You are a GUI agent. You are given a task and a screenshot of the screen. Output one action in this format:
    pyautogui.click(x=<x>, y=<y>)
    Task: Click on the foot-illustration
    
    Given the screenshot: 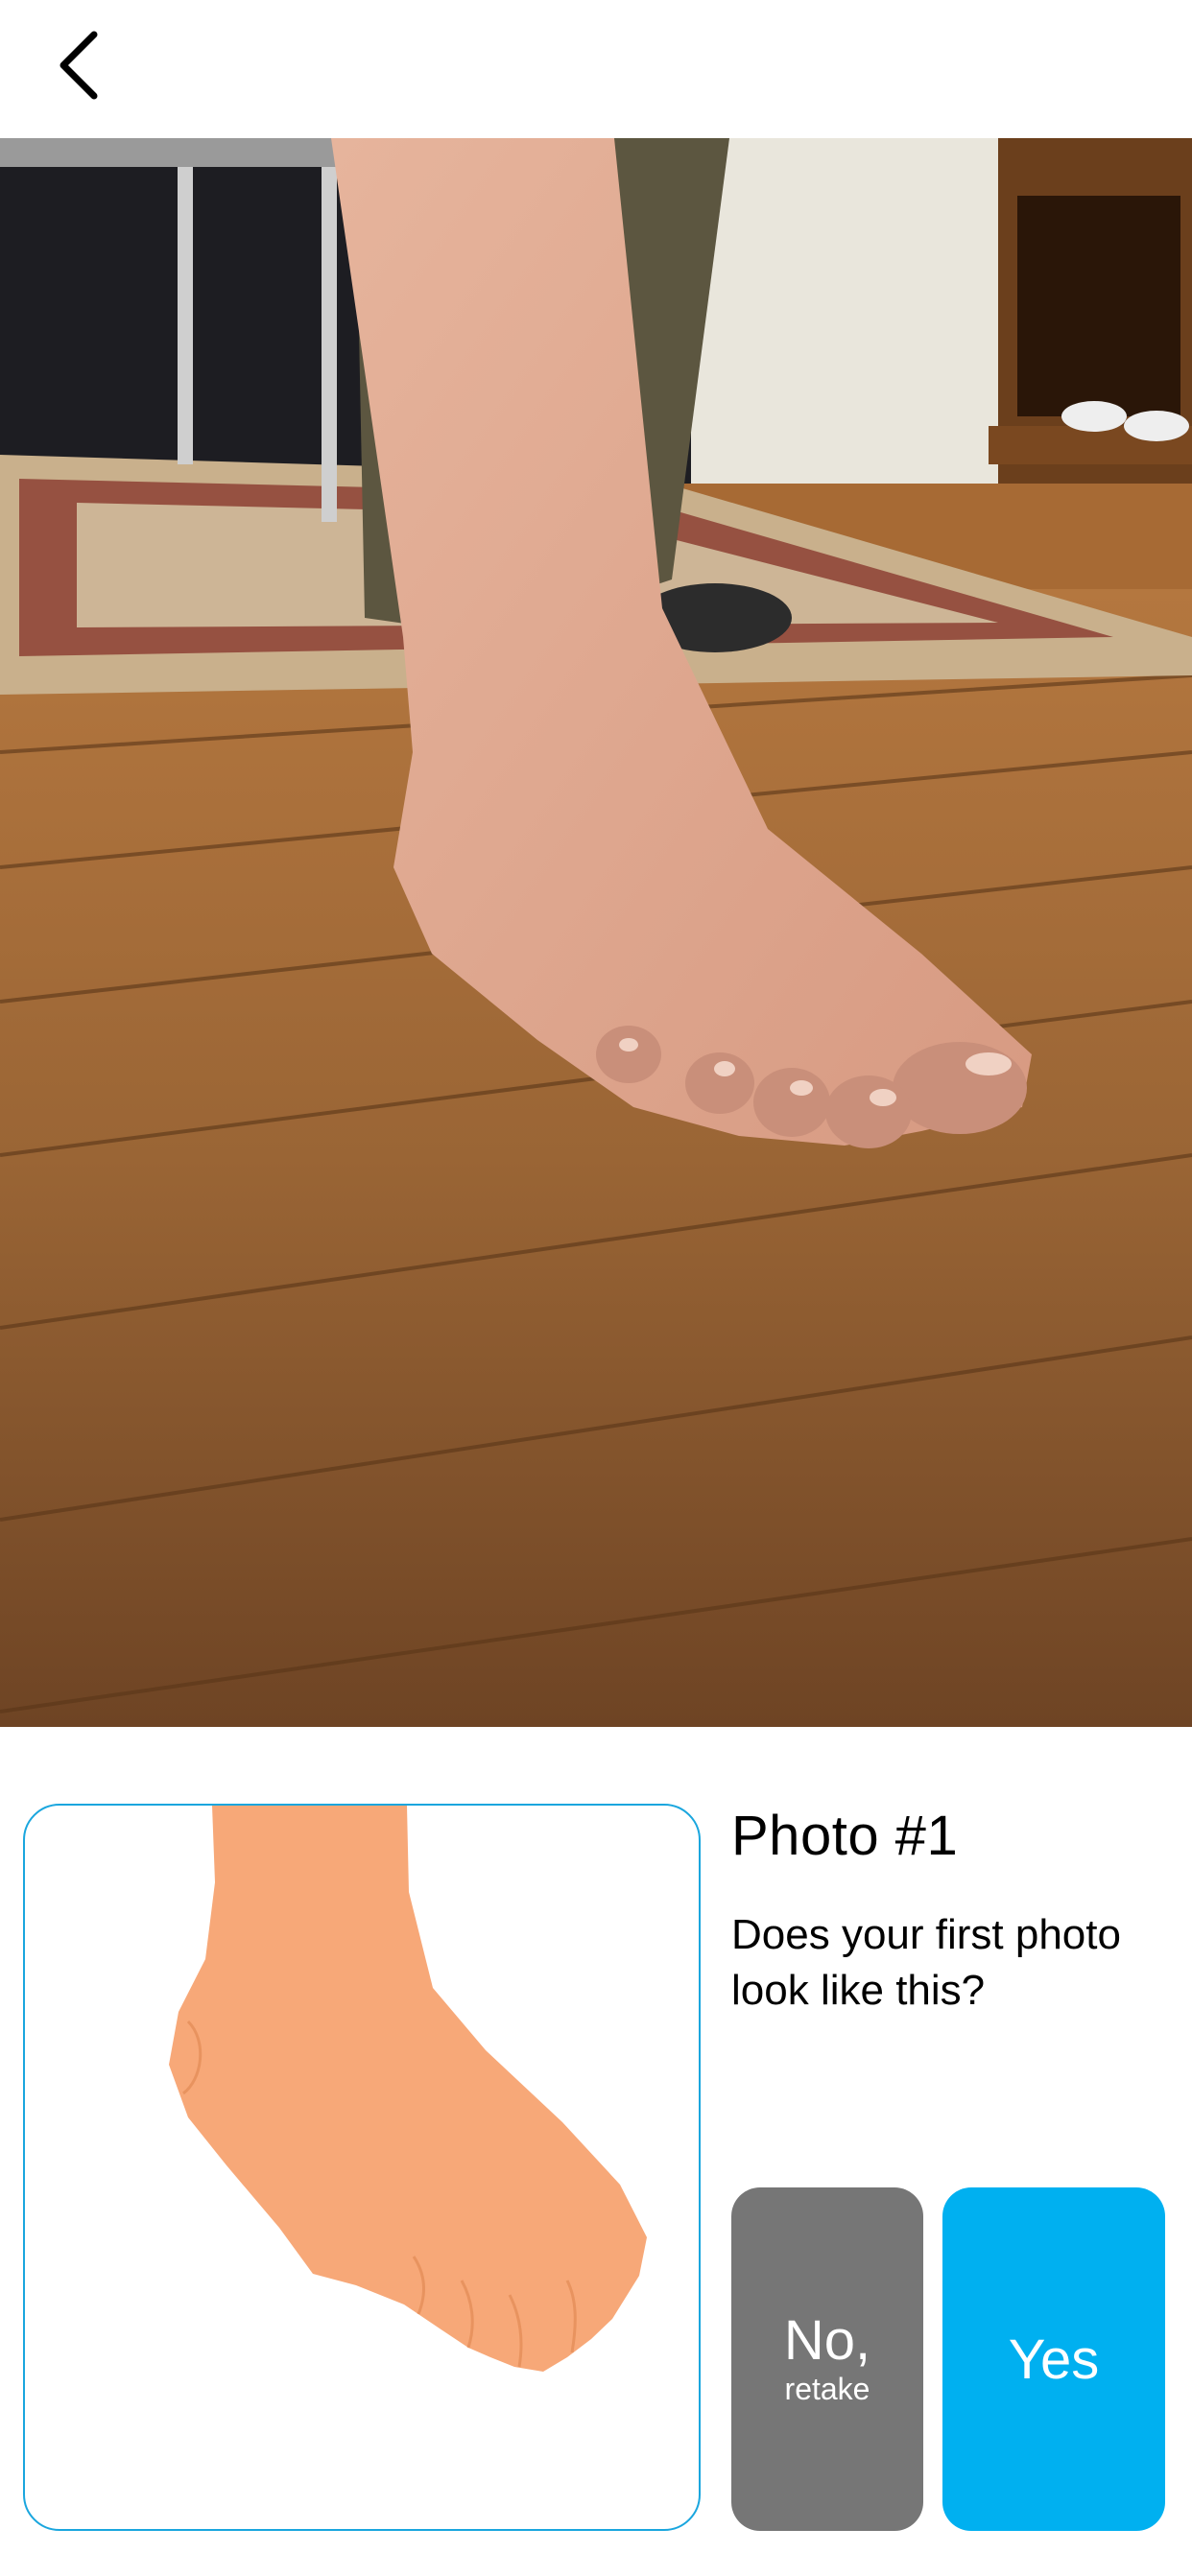 What is the action you would take?
    pyautogui.click(x=408, y=2089)
    